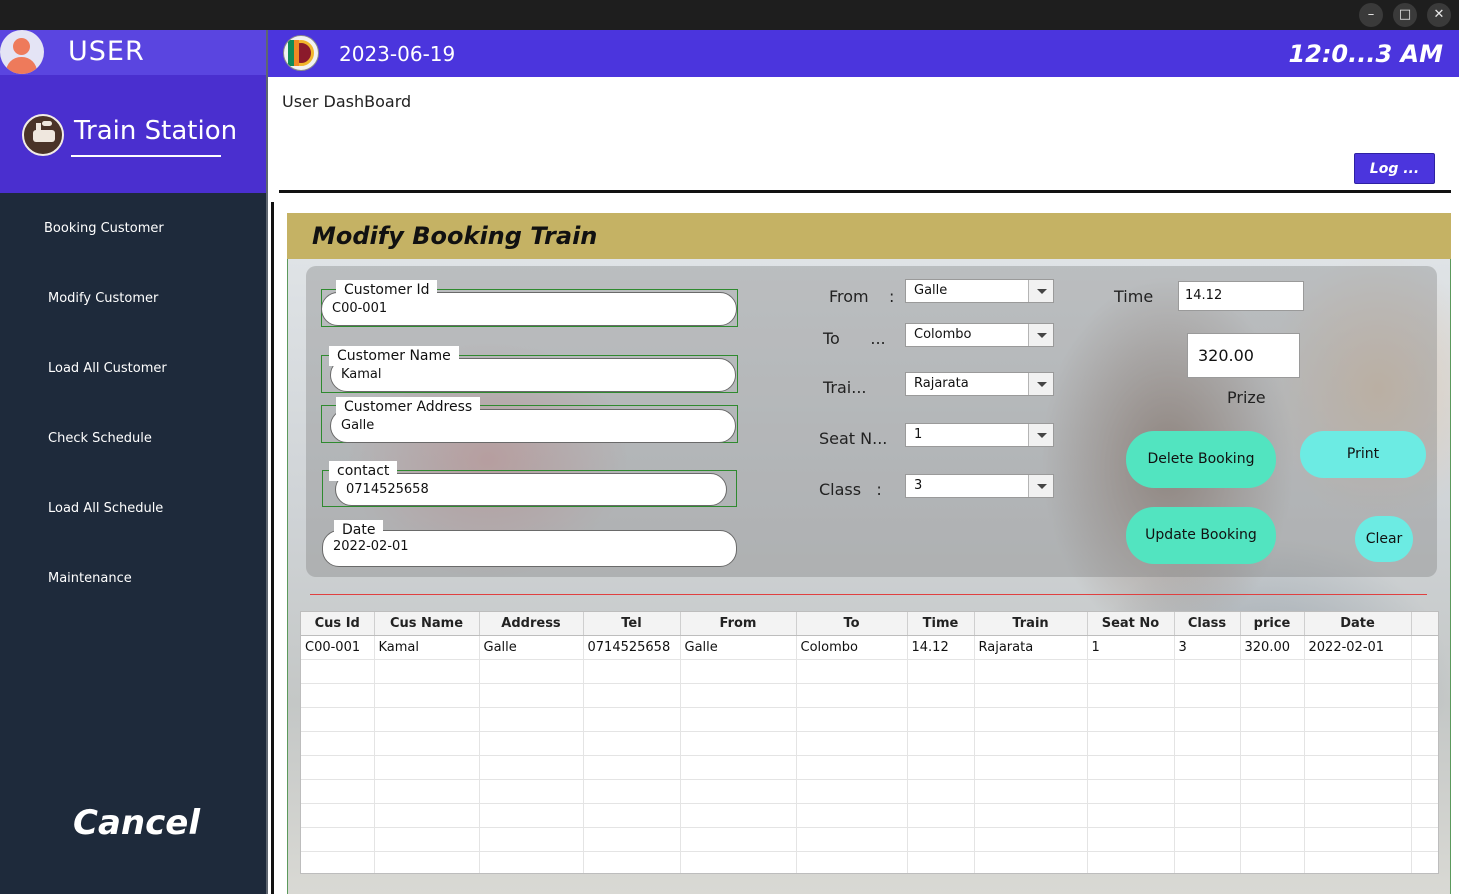 The height and width of the screenshot is (894, 1459). I want to click on table-cell: Colombo, so click(852, 647).